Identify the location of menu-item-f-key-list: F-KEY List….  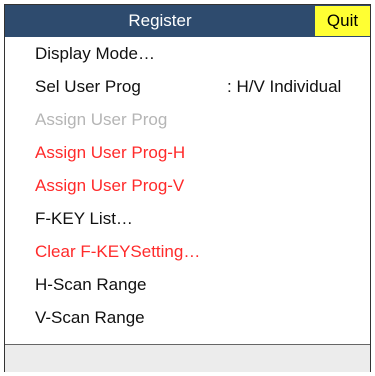
(187, 218).